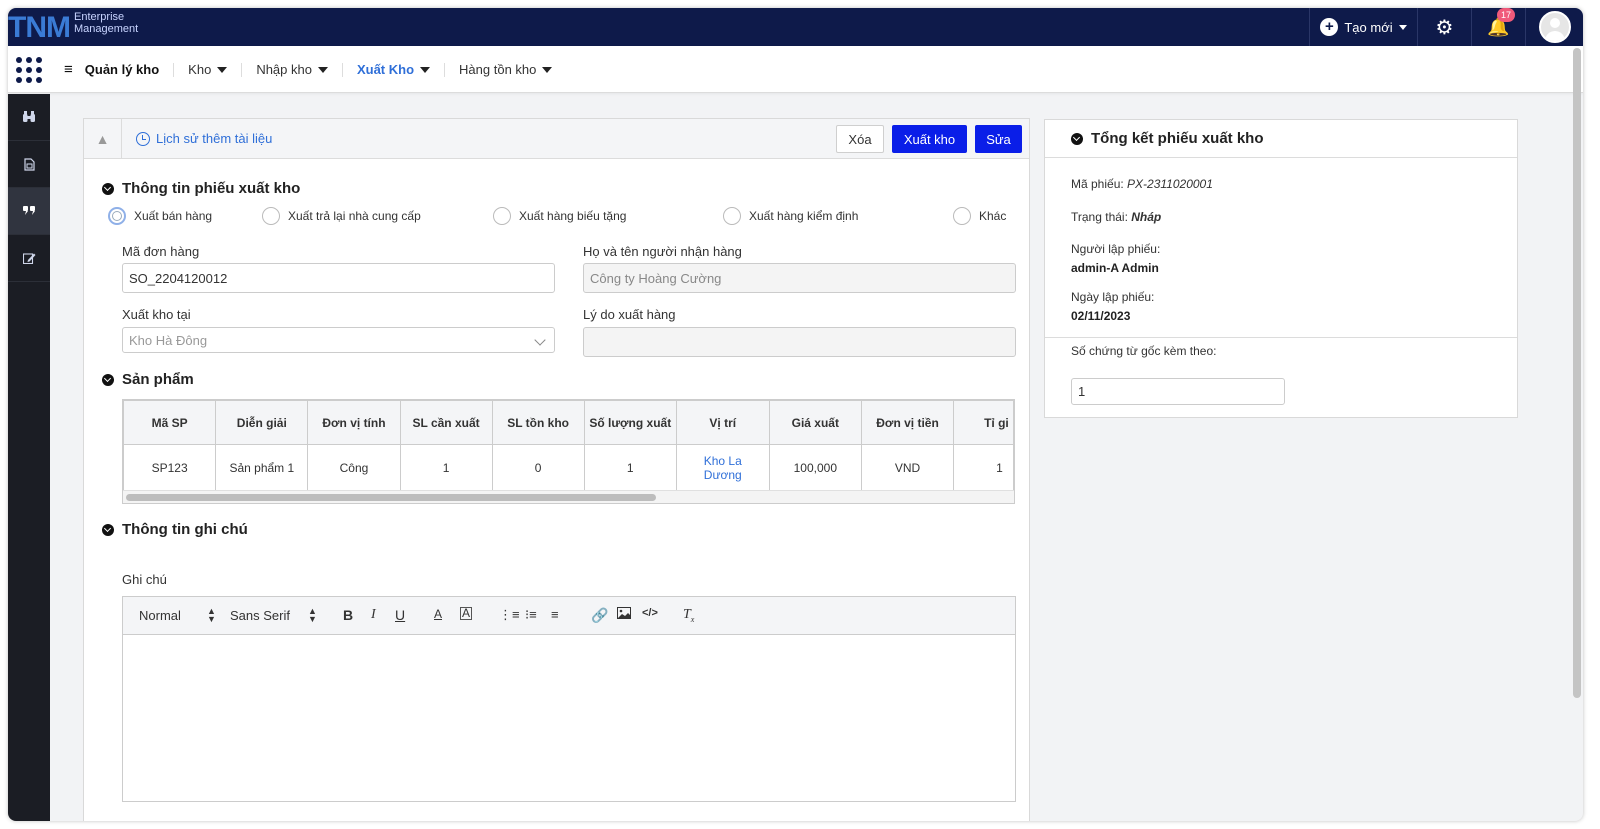 Image resolution: width=1600 pixels, height=829 pixels. What do you see at coordinates (466, 613) in the screenshot?
I see `background-color-icon: A` at bounding box center [466, 613].